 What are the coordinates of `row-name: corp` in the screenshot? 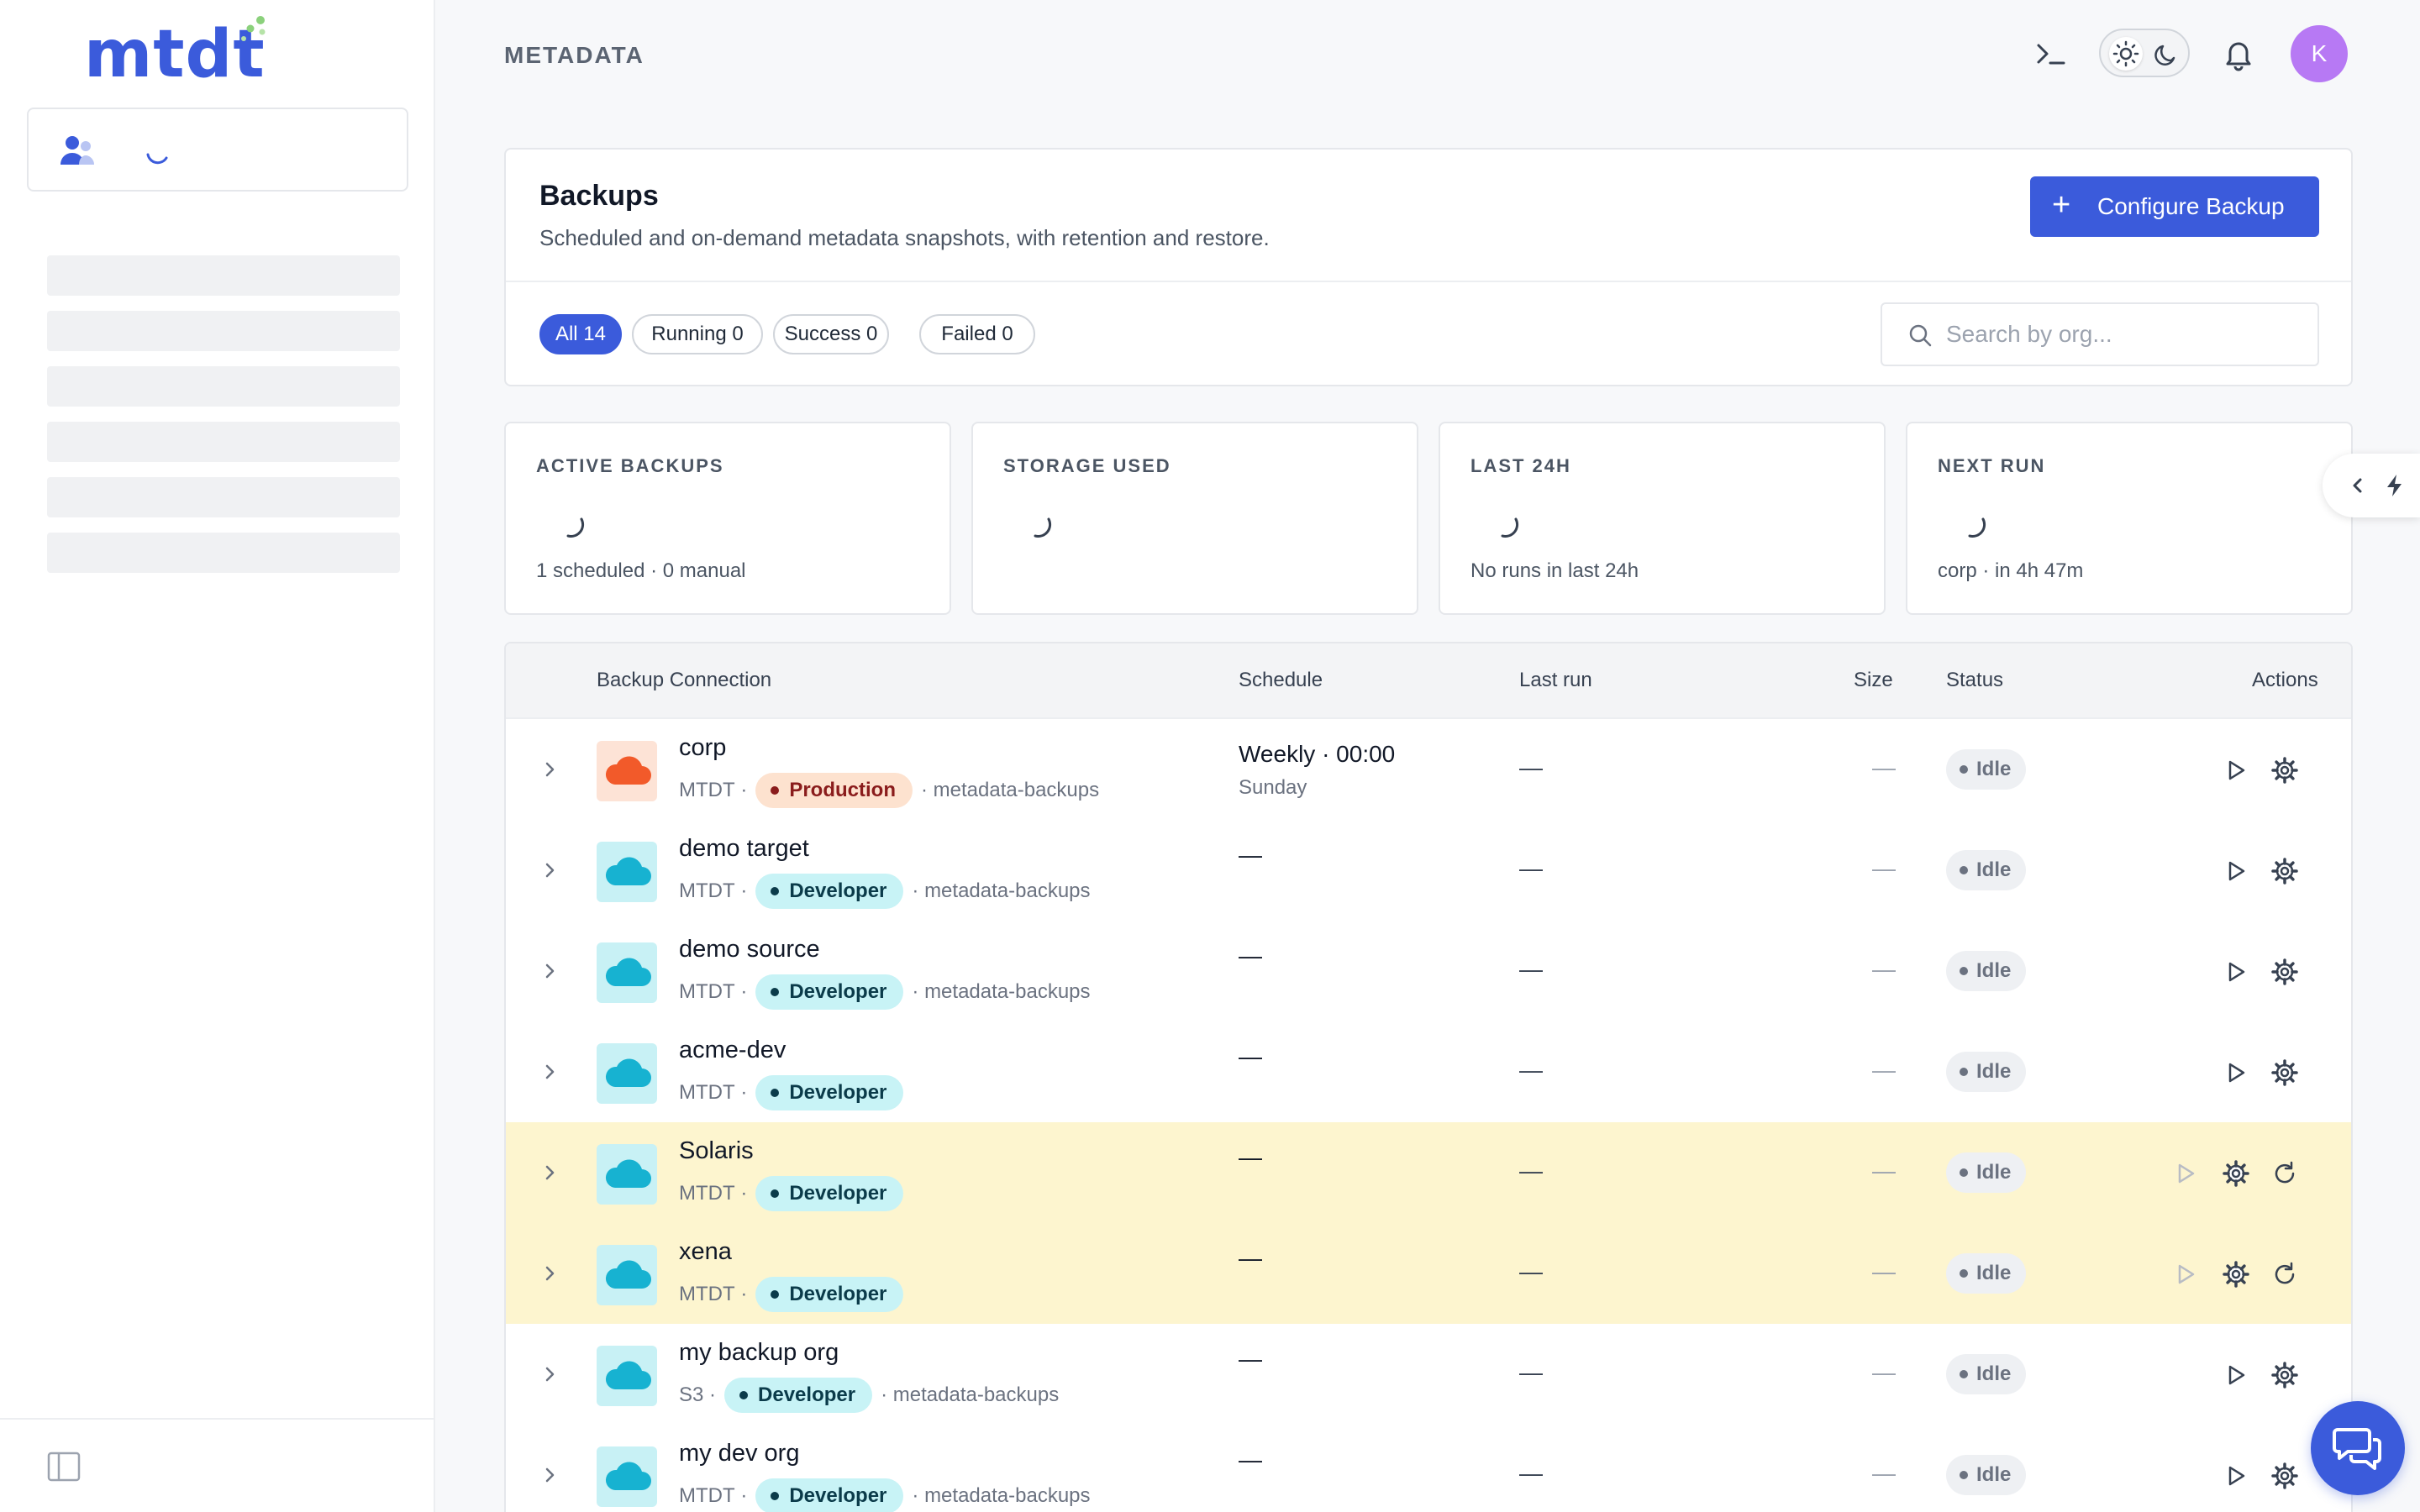 It's located at (703, 748).